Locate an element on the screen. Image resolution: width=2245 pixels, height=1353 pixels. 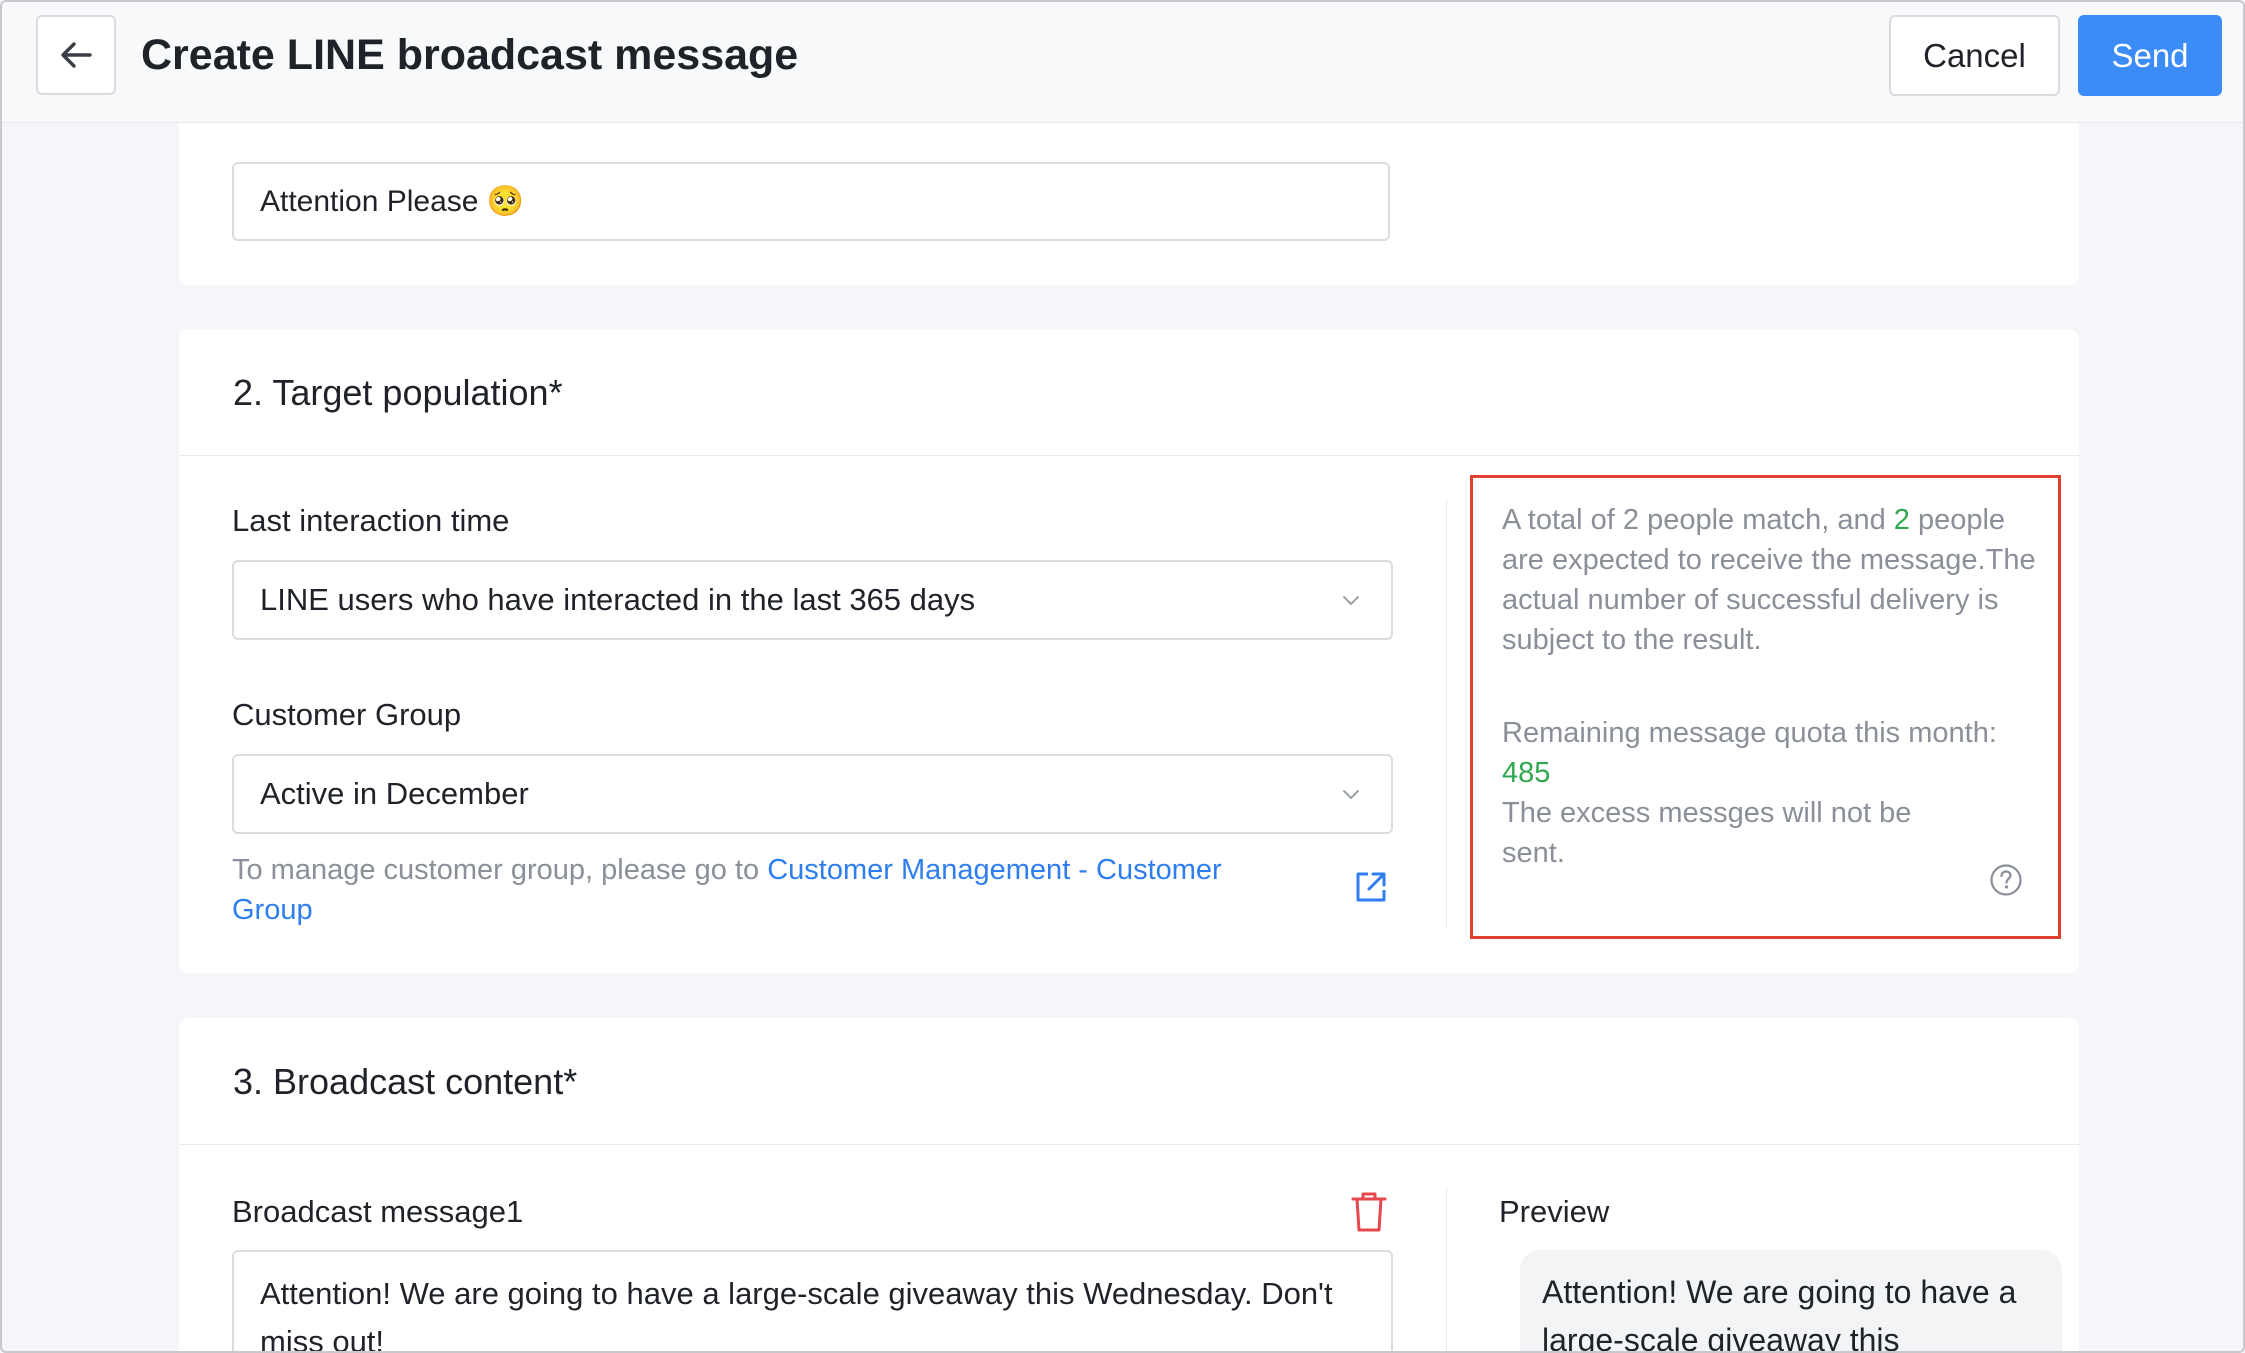
expected-count: 2 is located at coordinates (1901, 520).